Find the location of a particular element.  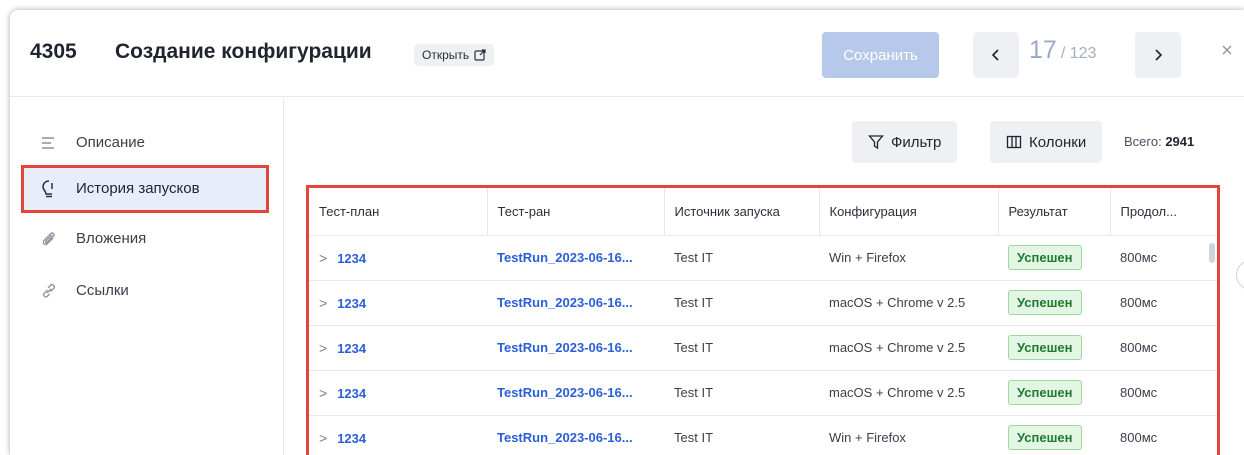

sidebar-item-description: Описание is located at coordinates (147, 143).